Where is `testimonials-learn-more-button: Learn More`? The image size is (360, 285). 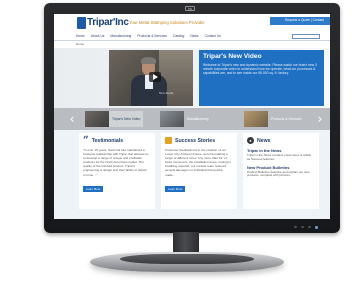 testimonials-learn-more-button: Learn More is located at coordinates (93, 188).